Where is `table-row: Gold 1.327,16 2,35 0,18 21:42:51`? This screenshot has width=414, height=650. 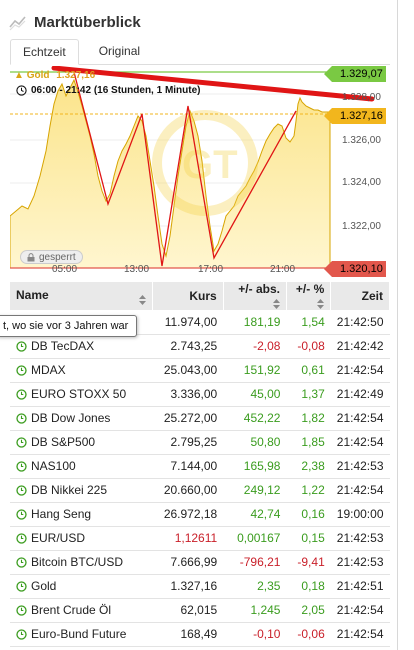 table-row: Gold 1.327,16 2,35 0,18 21:42:51 is located at coordinates (200, 586).